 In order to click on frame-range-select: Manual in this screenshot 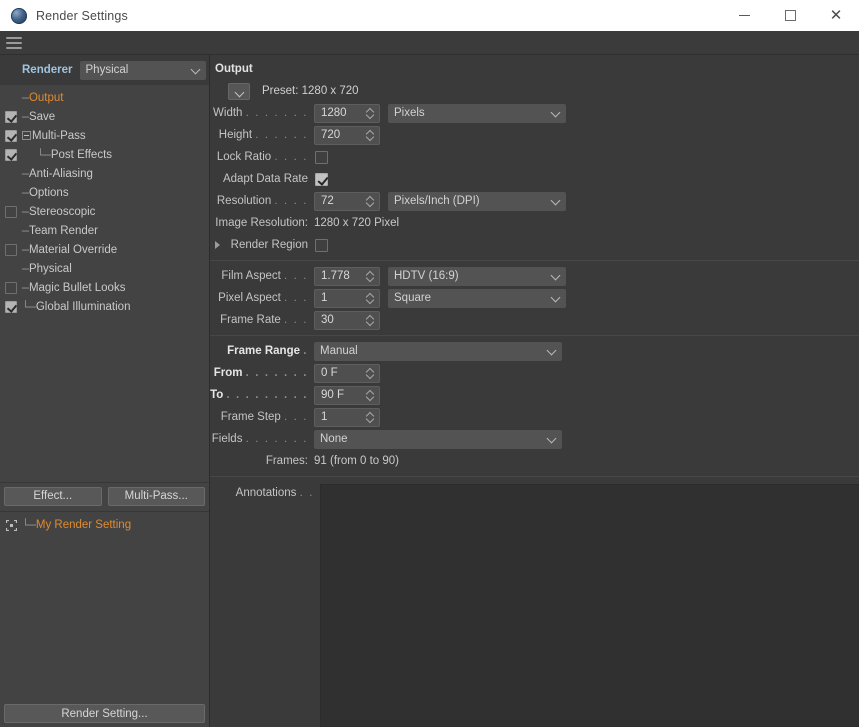, I will do `click(438, 351)`.